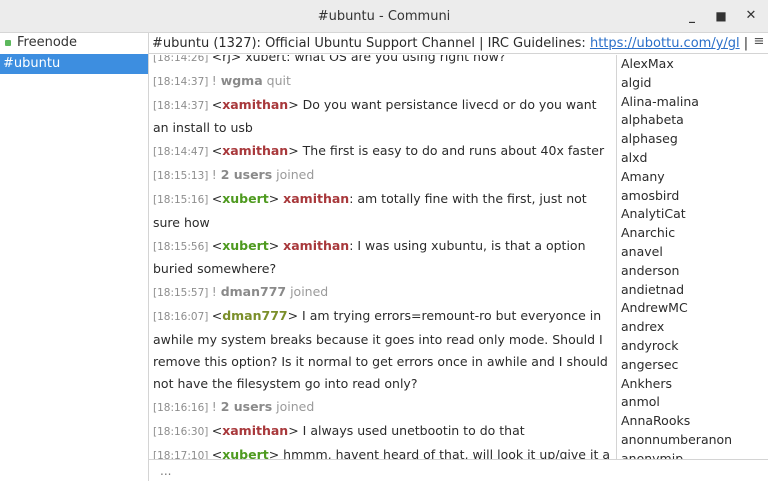 The height and width of the screenshot is (482, 768). Describe the element at coordinates (692, 346) in the screenshot. I see `user-list-item: andyrock` at that location.